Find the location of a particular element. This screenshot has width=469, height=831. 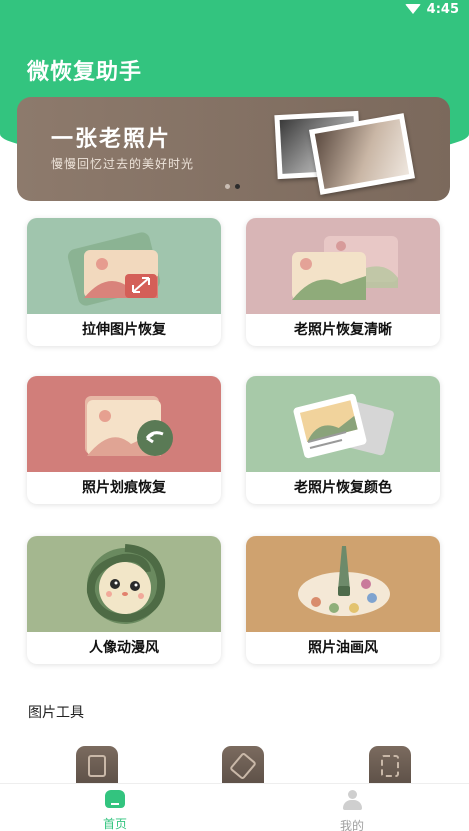

banner-subtitle: 慢慢回忆过去的美好时光 is located at coordinates (123, 164).